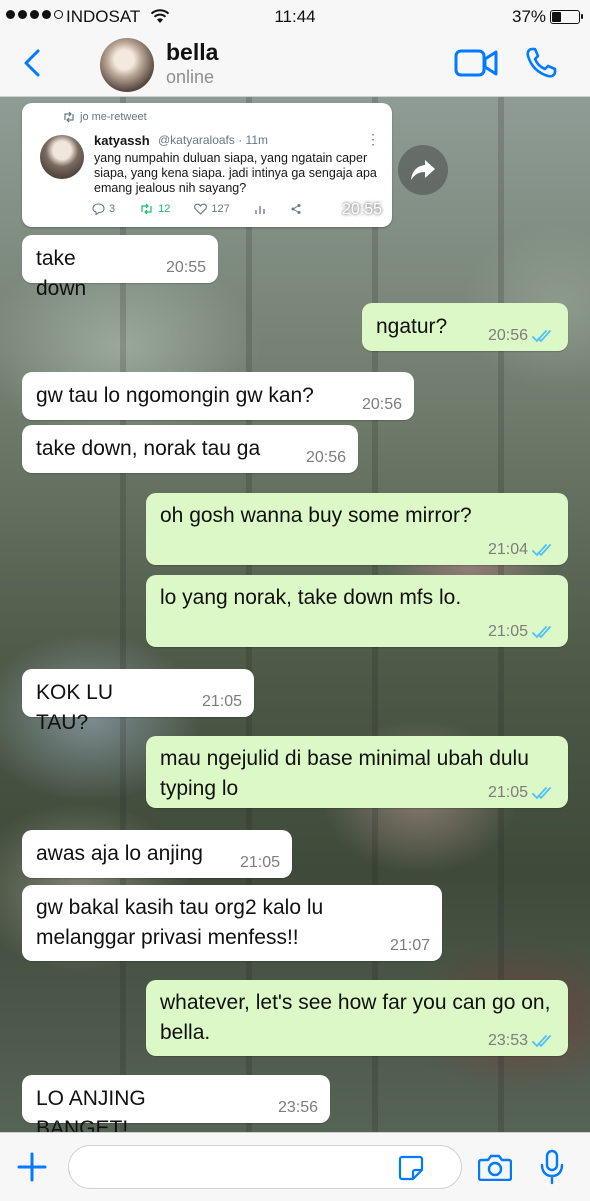  What do you see at coordinates (146, 209) in the screenshot?
I see `retweet-icon` at bounding box center [146, 209].